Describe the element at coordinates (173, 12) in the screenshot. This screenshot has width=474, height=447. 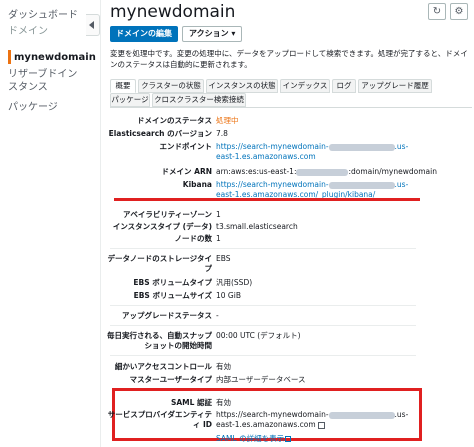
I see `page-title: mynewdomain` at that location.